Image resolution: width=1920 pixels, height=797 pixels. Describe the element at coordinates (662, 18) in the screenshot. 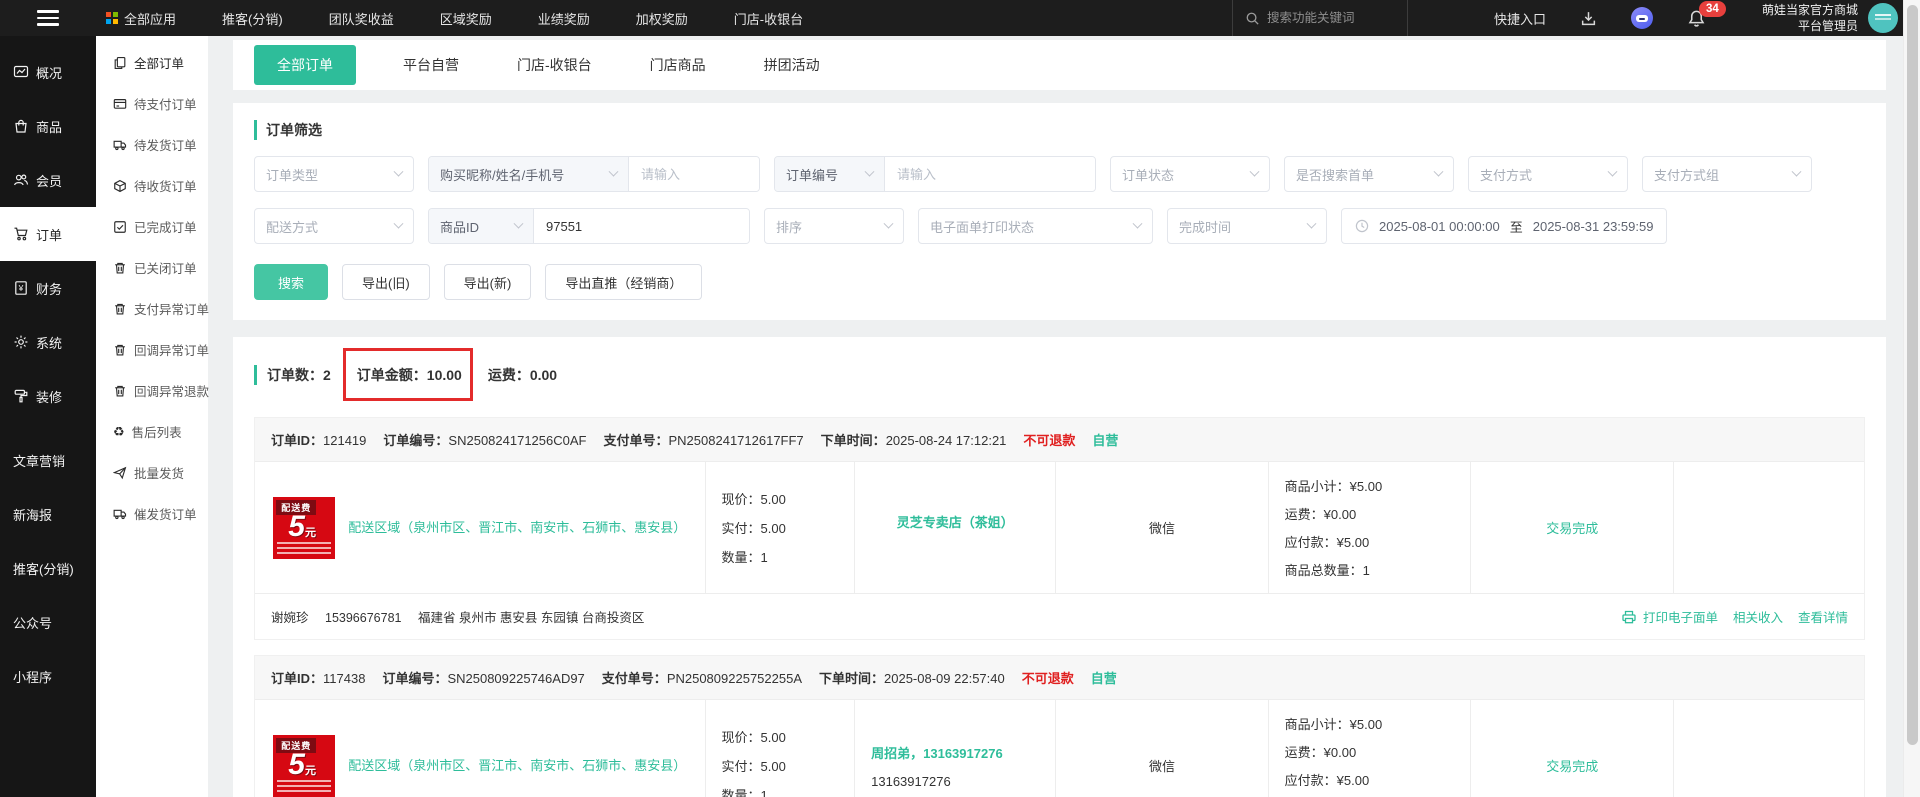

I see `topnav-weighted-reward: 加权奖励` at that location.